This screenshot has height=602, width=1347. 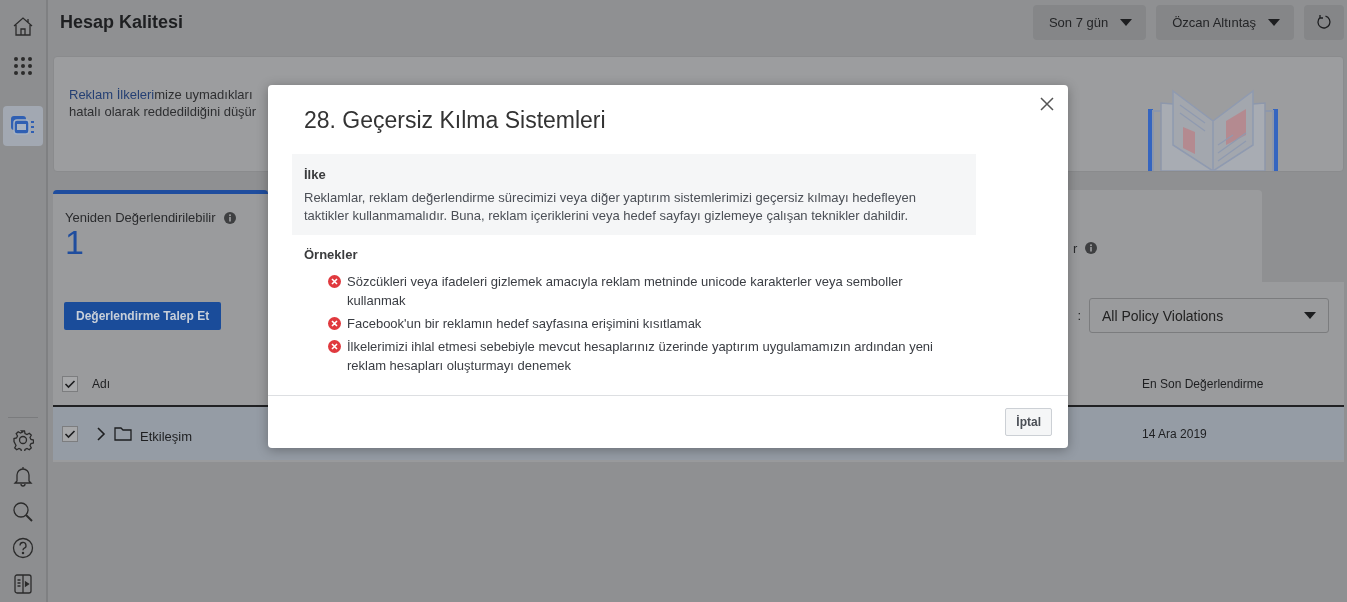 I want to click on stat-label: Yeniden Değerlendirilebilir, so click(x=140, y=217).